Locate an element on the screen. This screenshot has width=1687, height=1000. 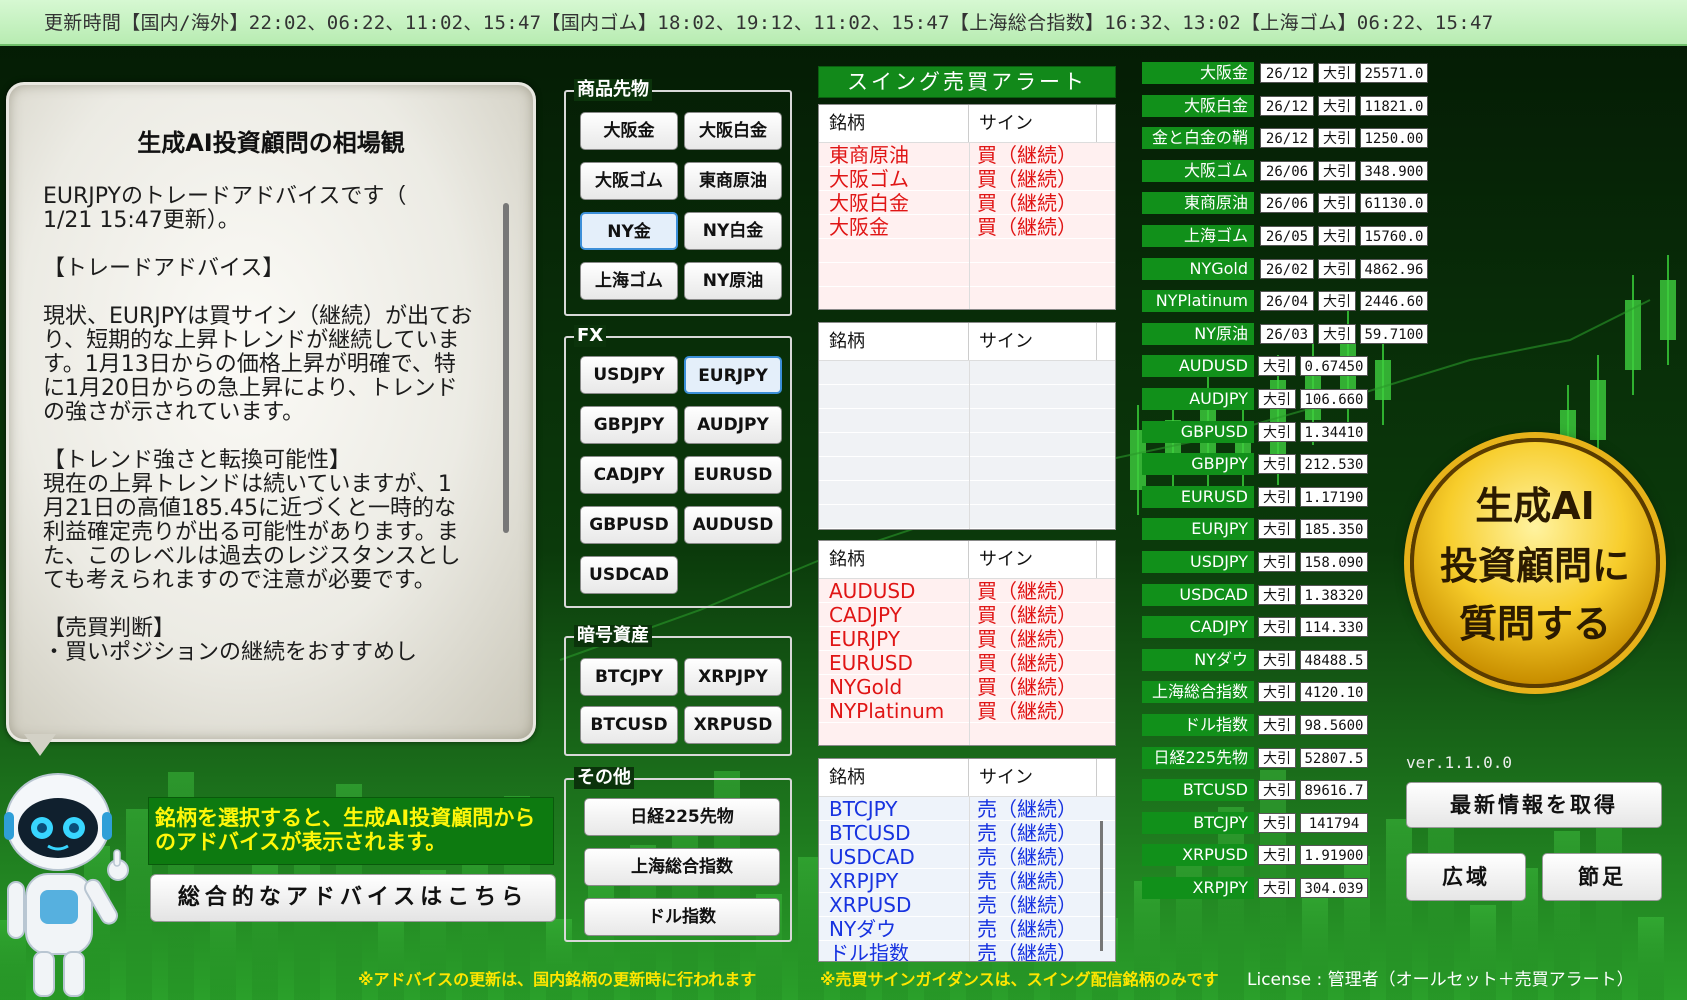
price-row: AUDJPY 大引 106.660 is located at coordinates (1255, 399).